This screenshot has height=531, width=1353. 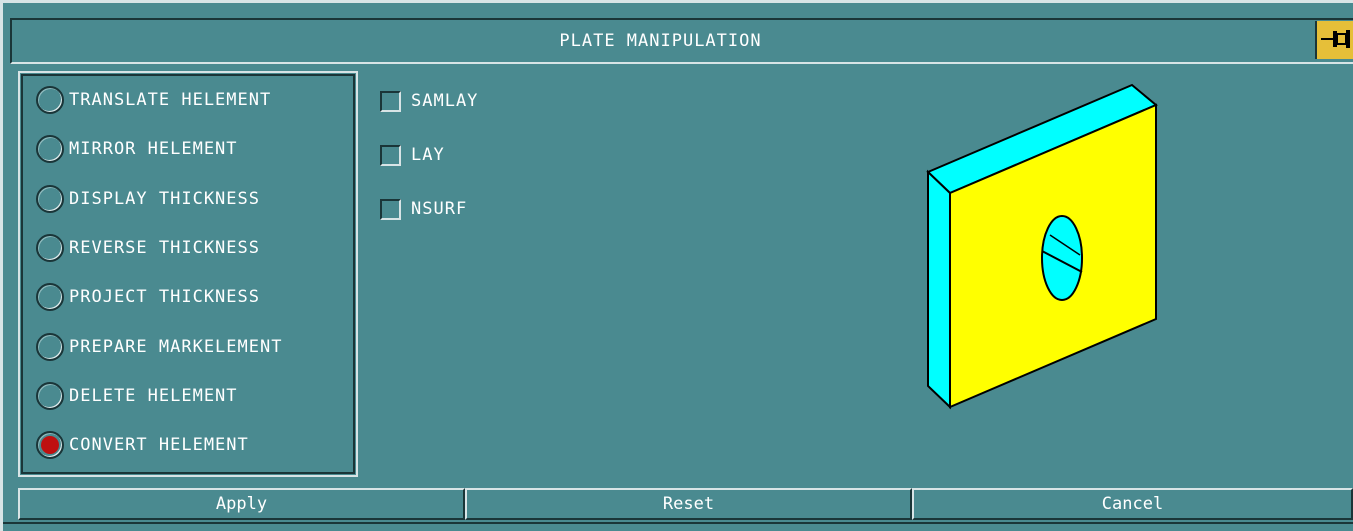 I want to click on radio-selected-icon, so click(x=50, y=445).